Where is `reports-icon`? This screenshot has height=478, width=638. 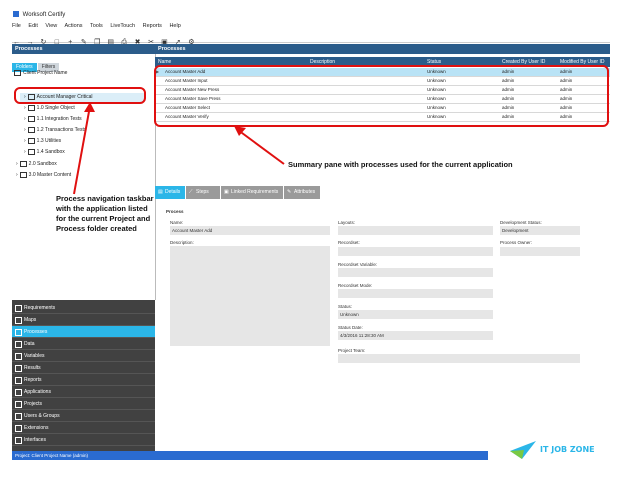 reports-icon is located at coordinates (18, 380).